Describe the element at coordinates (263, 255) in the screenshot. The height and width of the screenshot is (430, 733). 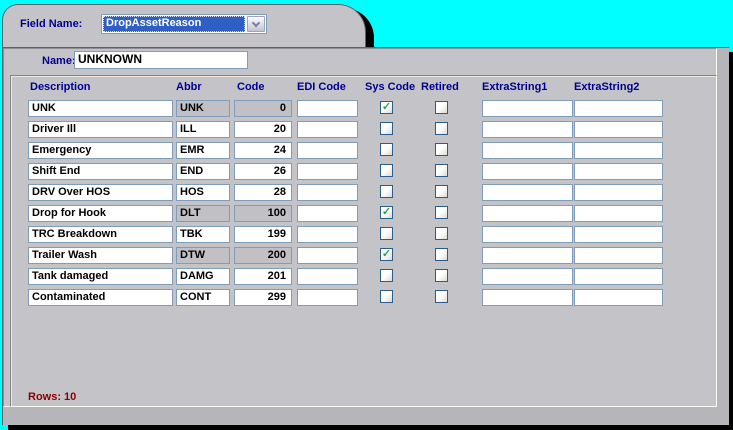
I see `code-input: 200` at that location.